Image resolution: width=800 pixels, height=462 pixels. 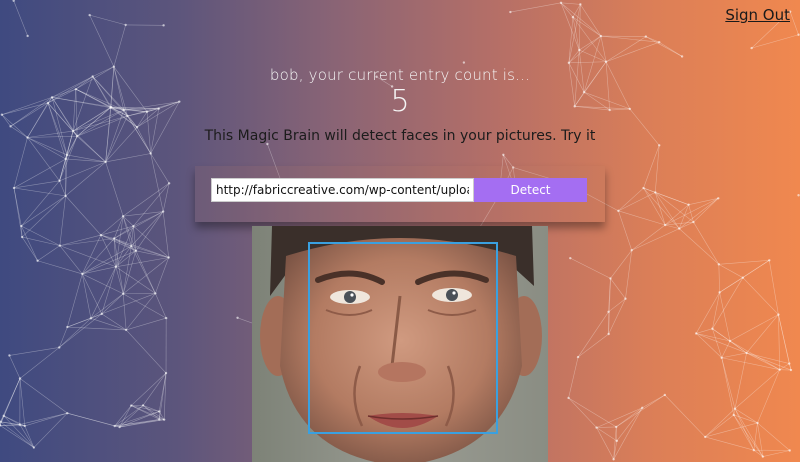 I want to click on face-bounding-box, so click(x=403, y=338).